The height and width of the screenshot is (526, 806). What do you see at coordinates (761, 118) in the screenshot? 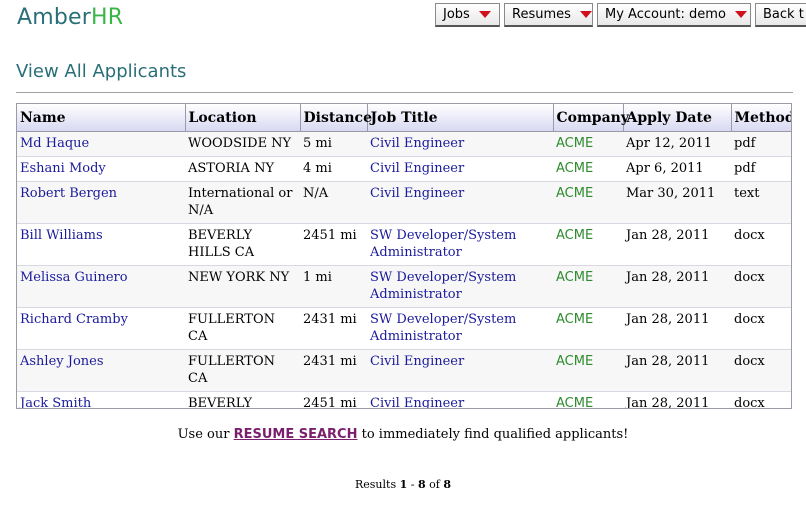
I see `column-header-method: Method` at bounding box center [761, 118].